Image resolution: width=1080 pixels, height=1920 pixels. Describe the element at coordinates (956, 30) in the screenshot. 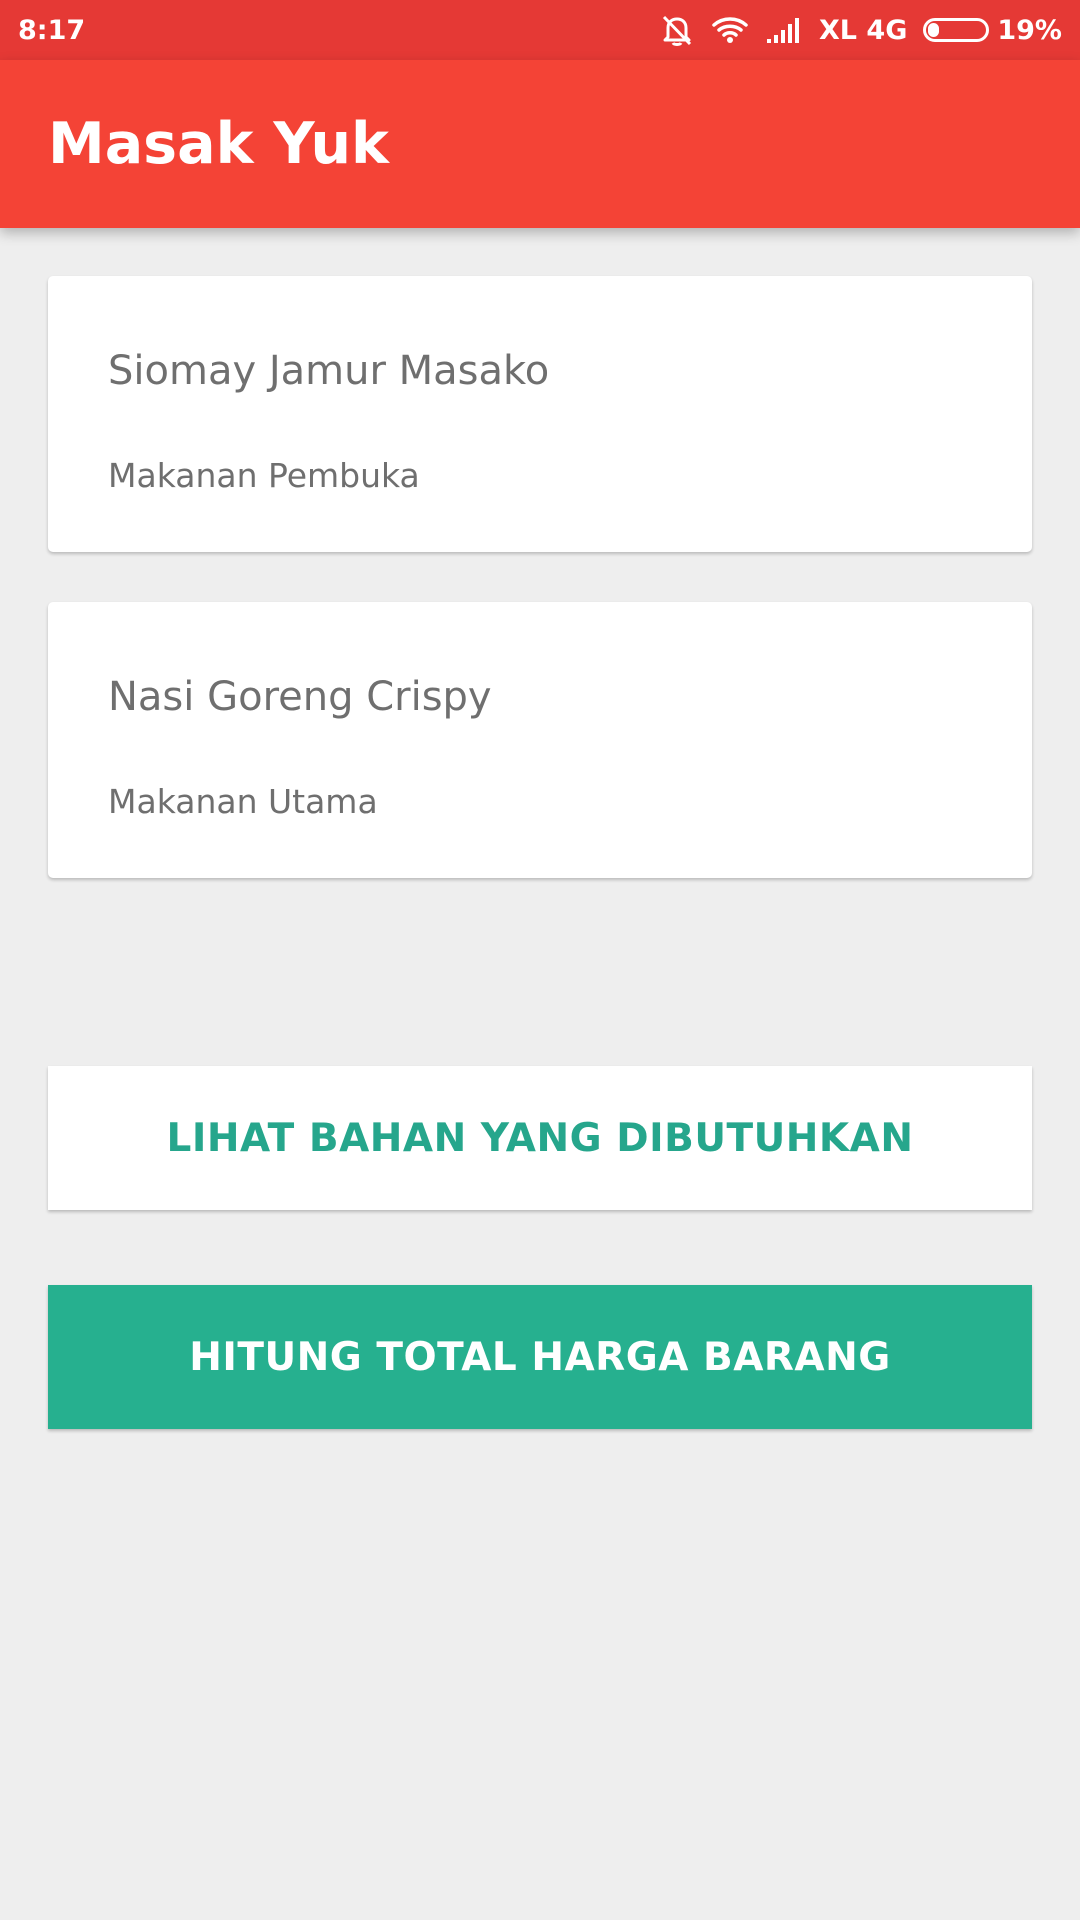

I see `battery-icon` at that location.